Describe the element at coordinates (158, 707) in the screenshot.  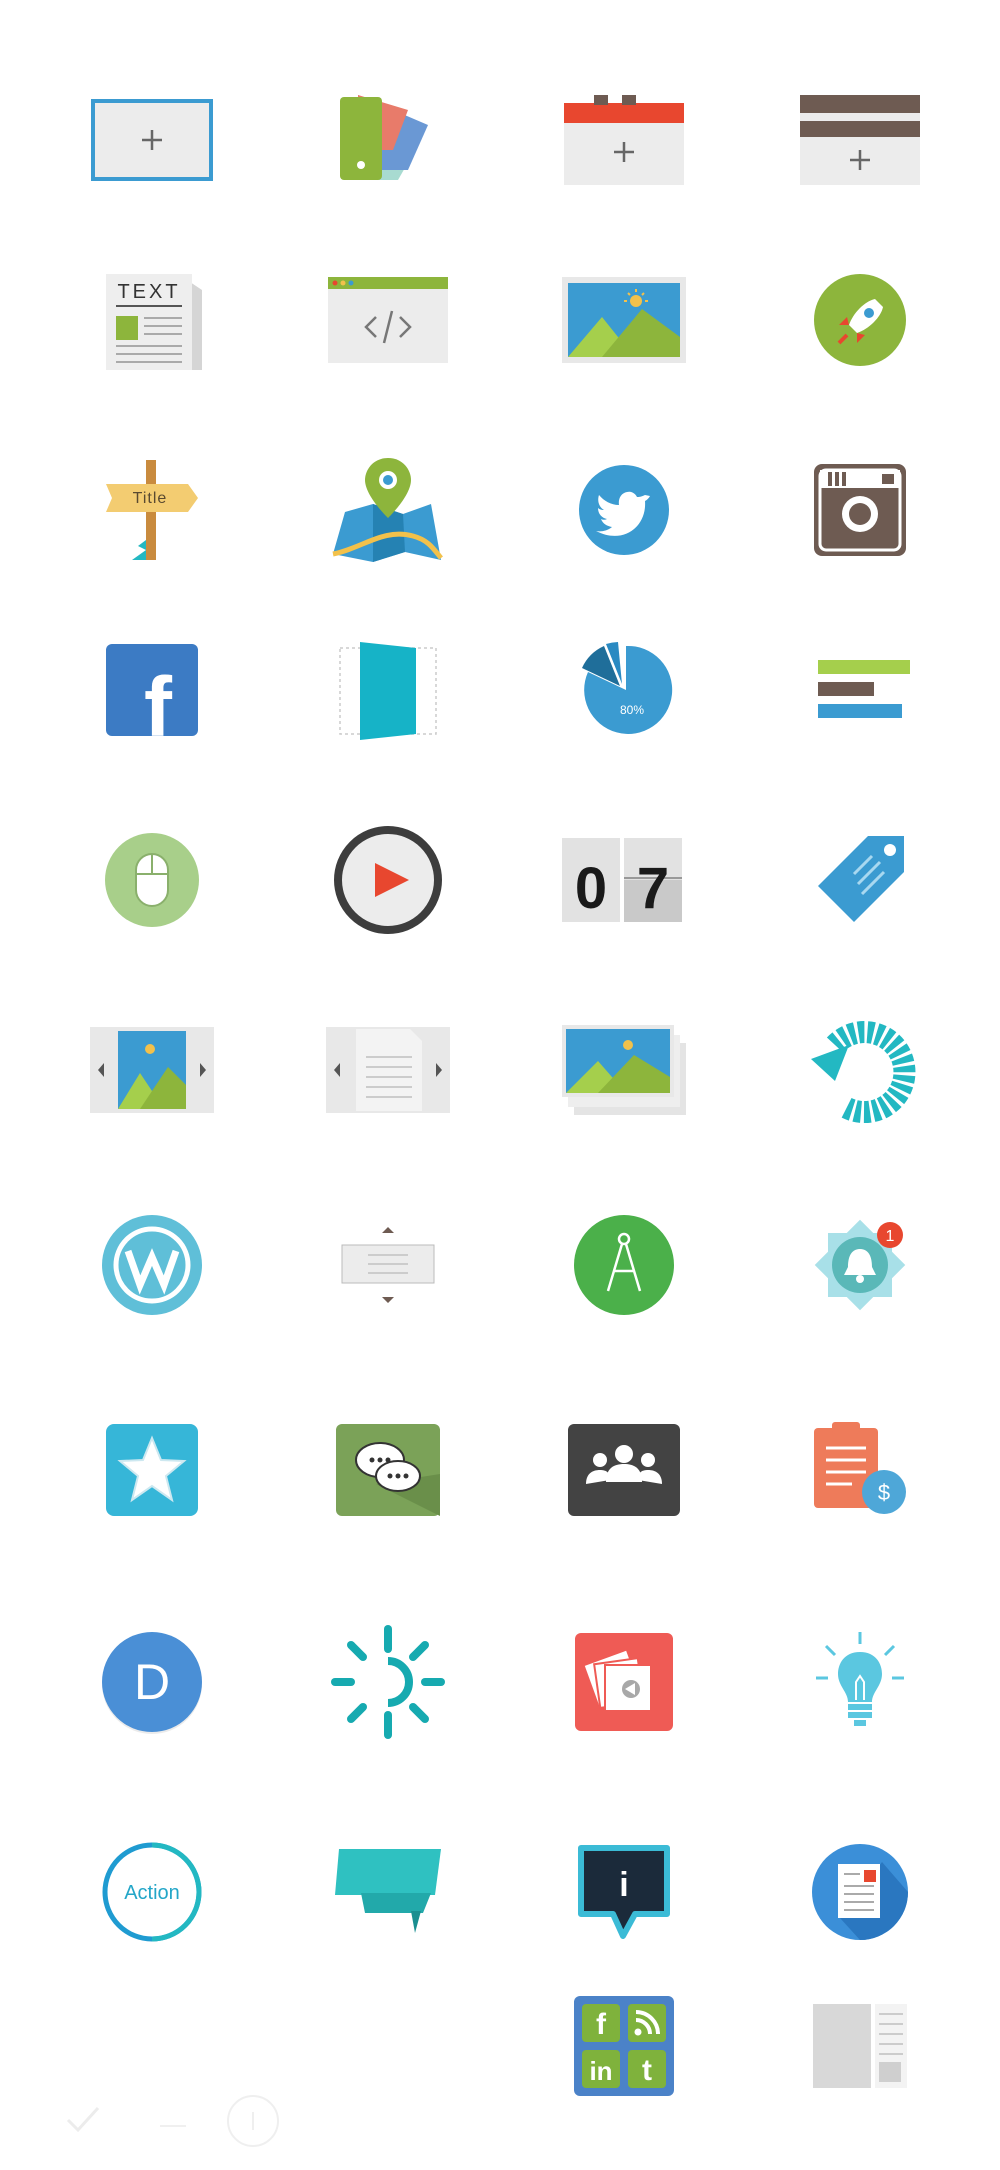
I see `facebook-letter: f` at that location.